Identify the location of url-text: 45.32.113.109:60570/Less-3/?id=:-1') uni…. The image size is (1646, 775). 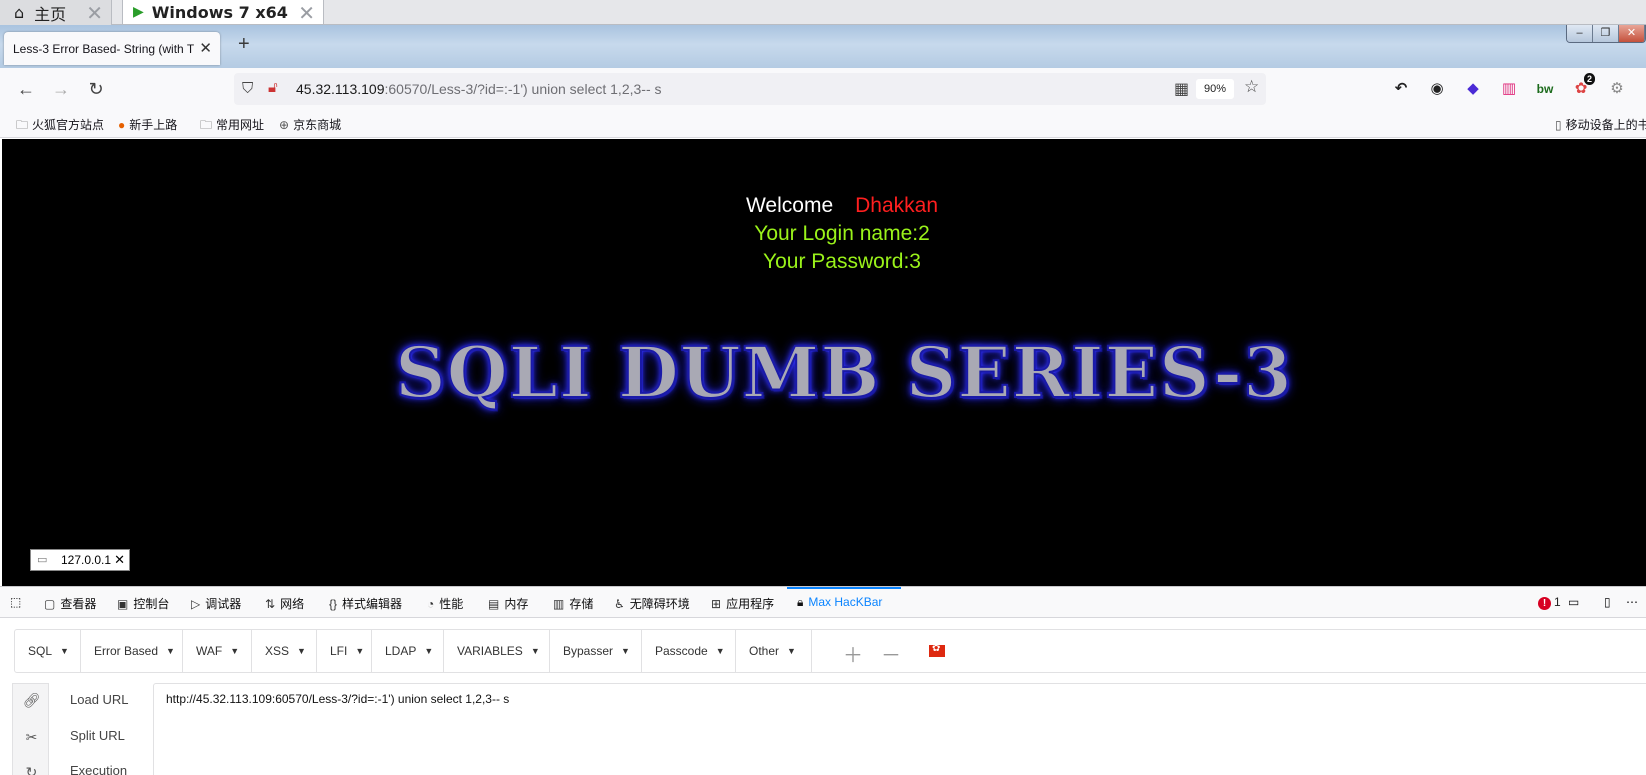
(479, 89).